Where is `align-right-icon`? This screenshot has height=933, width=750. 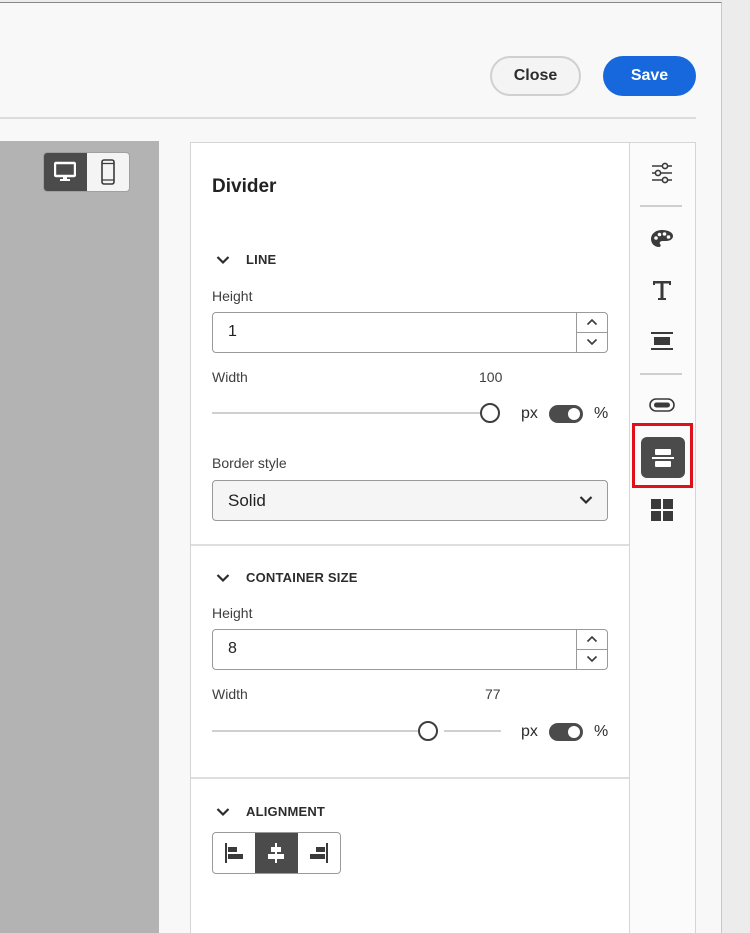 align-right-icon is located at coordinates (318, 853).